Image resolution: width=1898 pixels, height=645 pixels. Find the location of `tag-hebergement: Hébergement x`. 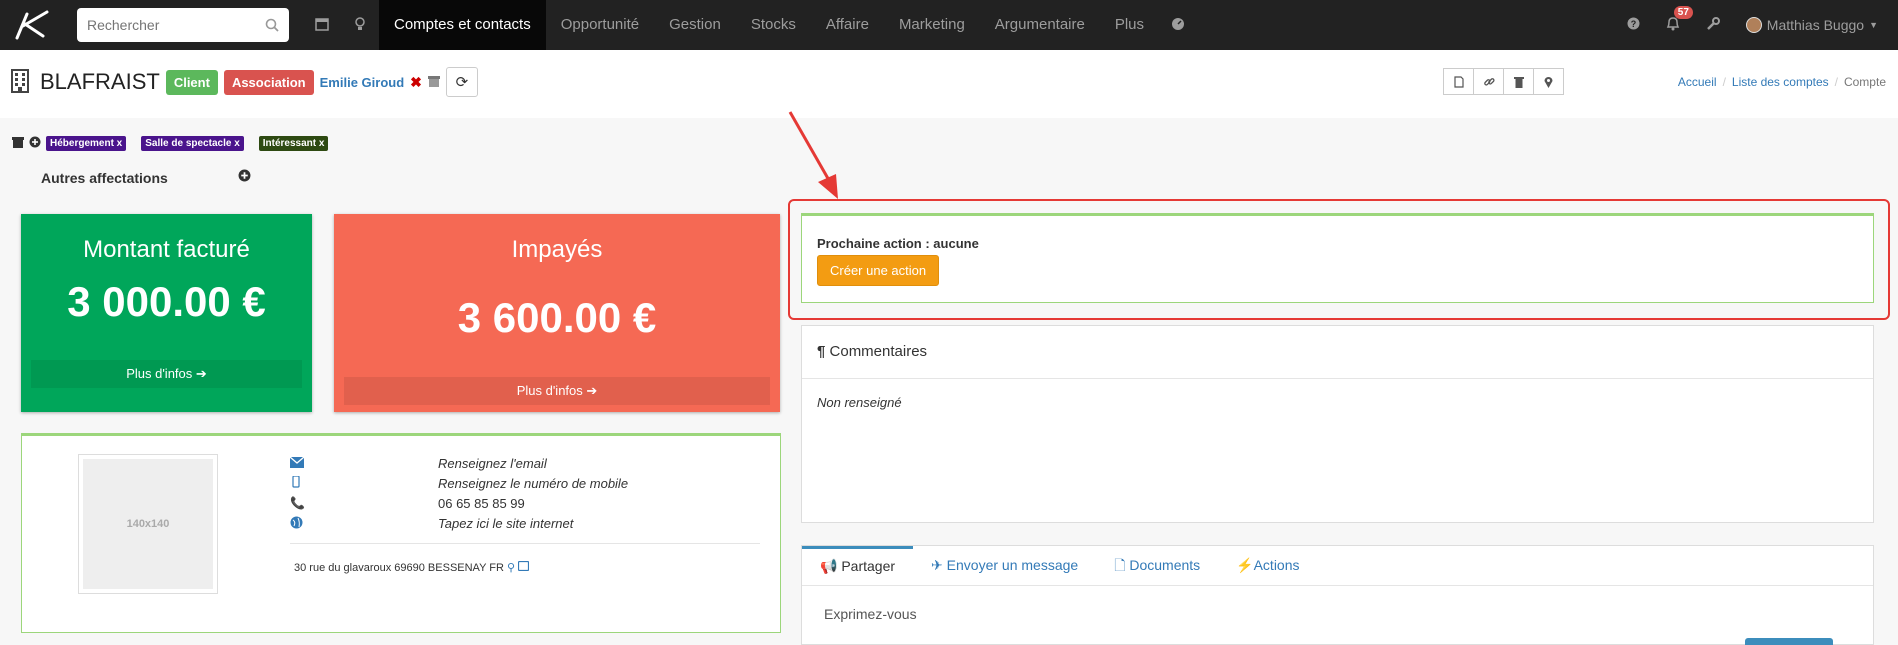

tag-hebergement: Hébergement x is located at coordinates (86, 143).